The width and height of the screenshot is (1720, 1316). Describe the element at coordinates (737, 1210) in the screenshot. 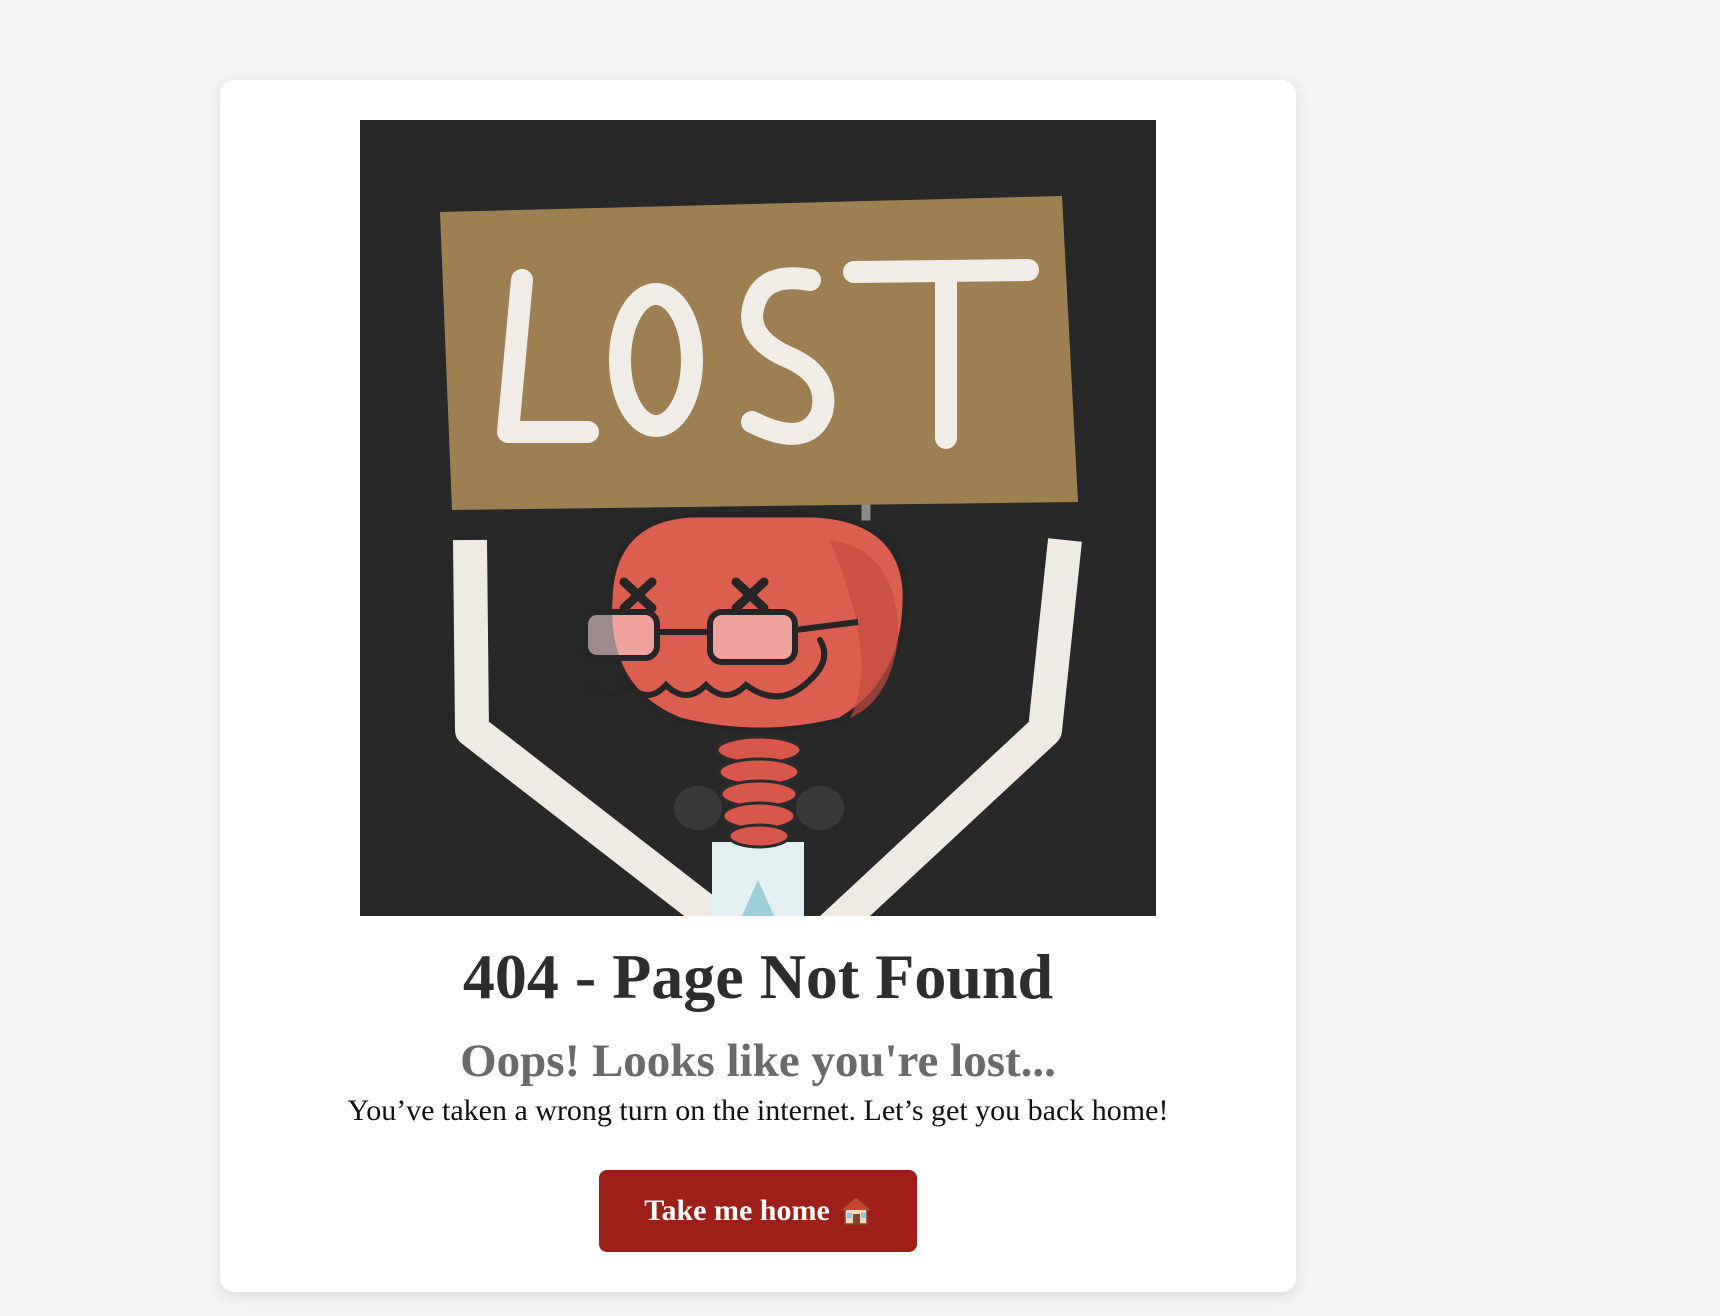

I see `home-button-label: Take me home` at that location.